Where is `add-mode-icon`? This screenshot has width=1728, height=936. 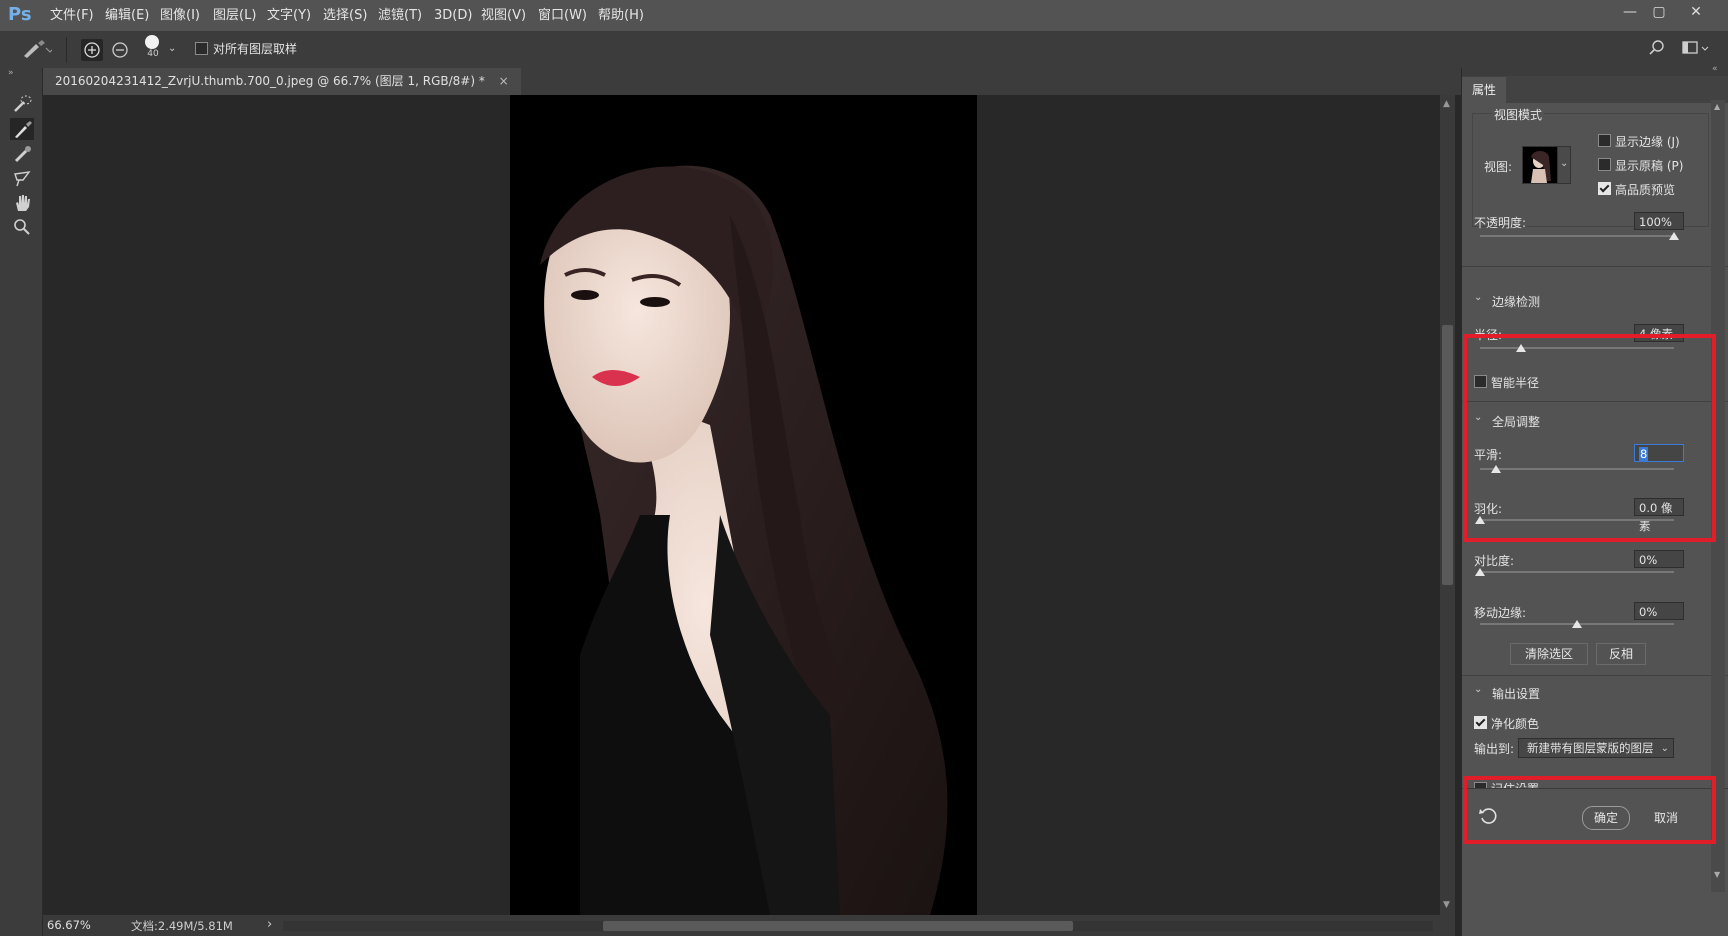
add-mode-icon is located at coordinates (92, 50).